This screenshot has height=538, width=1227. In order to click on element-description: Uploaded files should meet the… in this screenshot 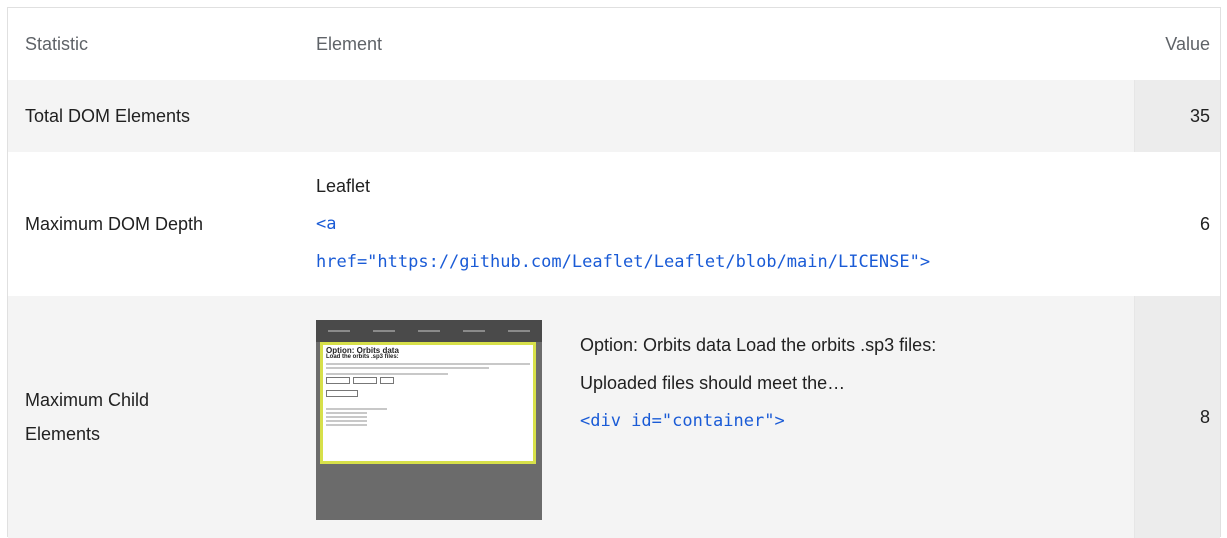, I will do `click(713, 383)`.